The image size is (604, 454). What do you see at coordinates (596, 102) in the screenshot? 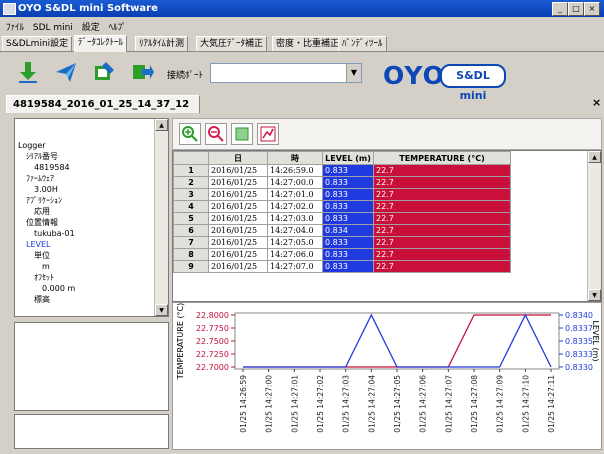
I see `close-file-icon: ×` at bounding box center [596, 102].